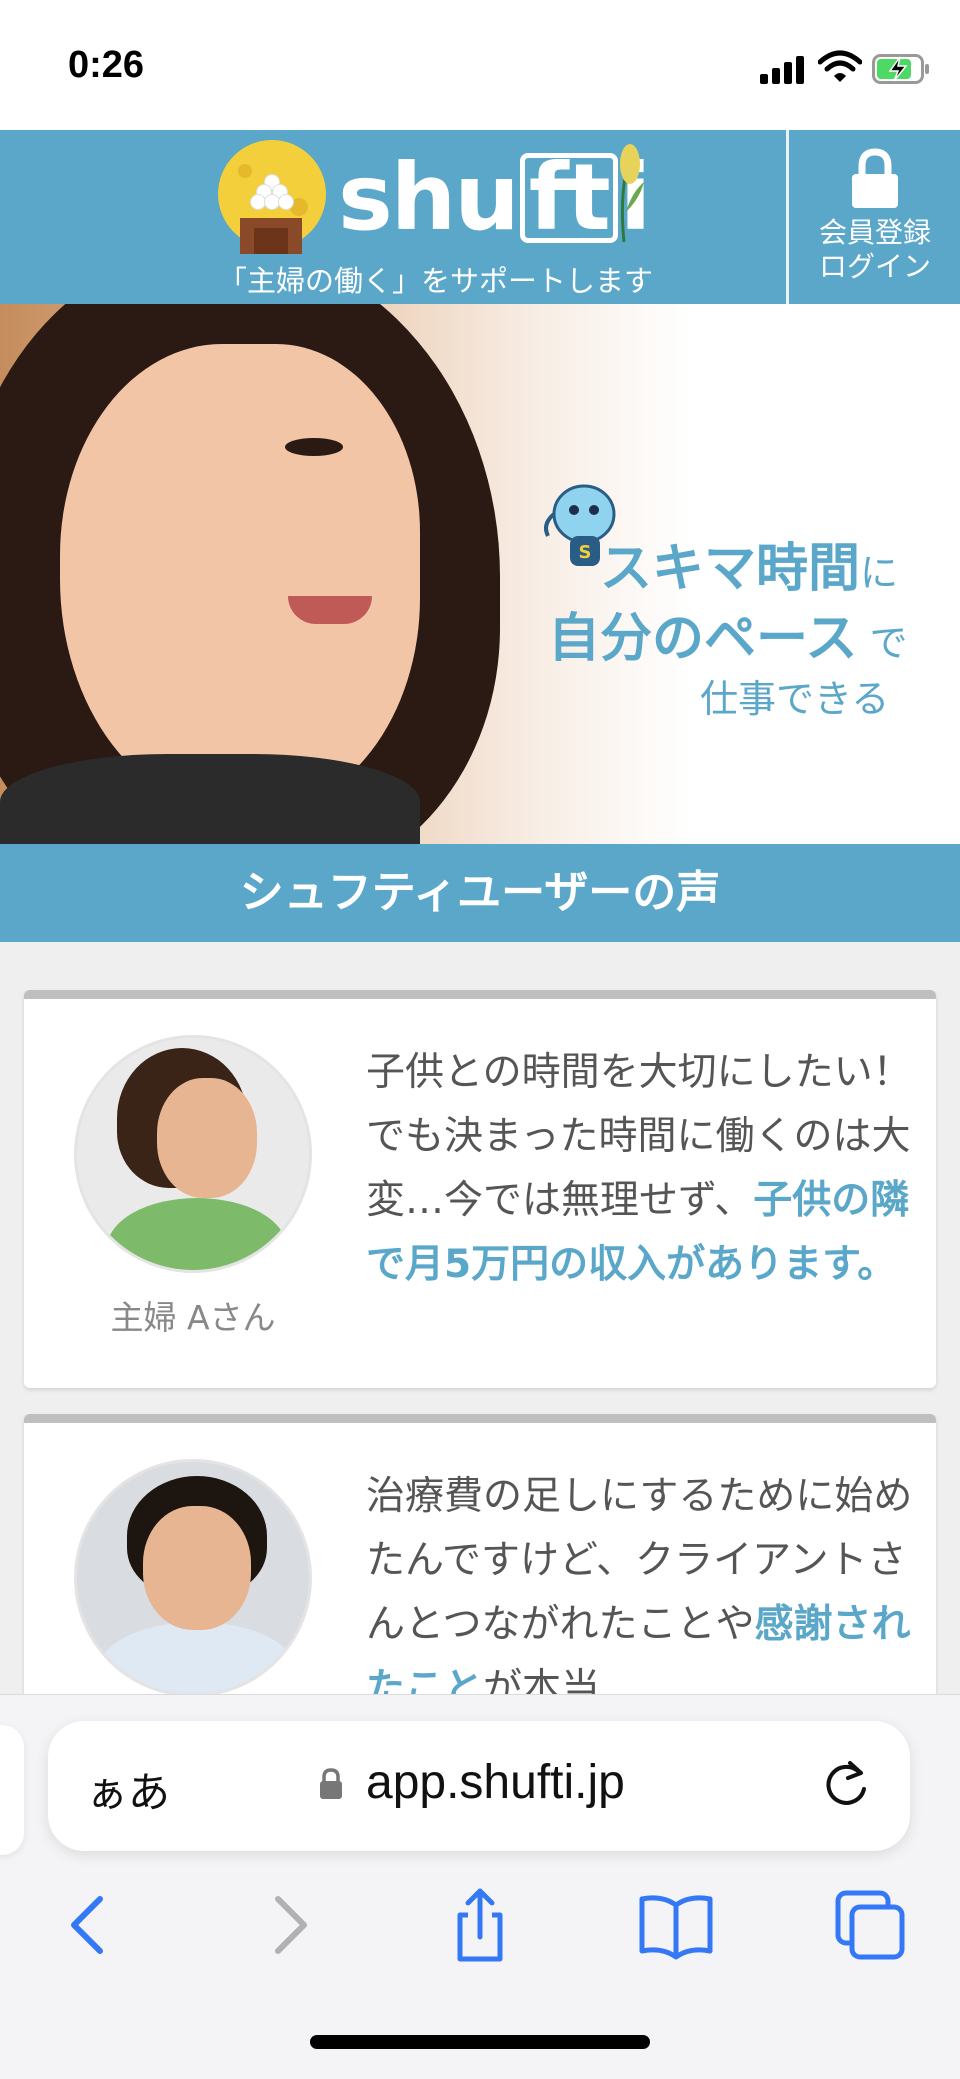  I want to click on cellular-signal-icon, so click(783, 70).